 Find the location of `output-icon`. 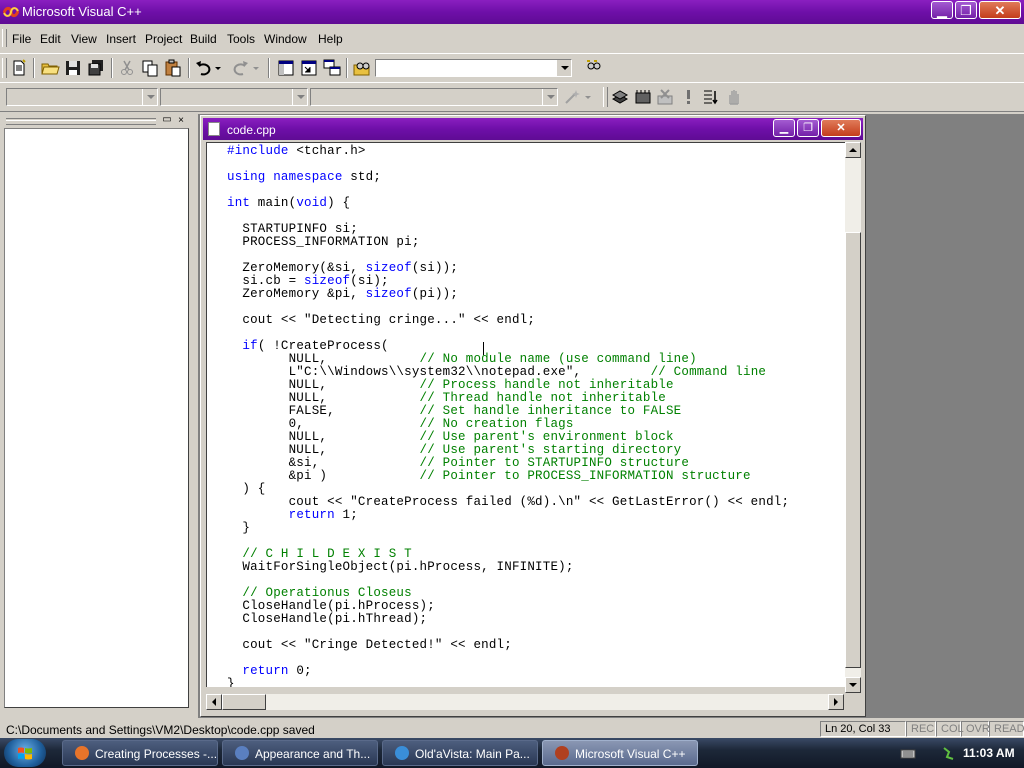

output-icon is located at coordinates (309, 68).